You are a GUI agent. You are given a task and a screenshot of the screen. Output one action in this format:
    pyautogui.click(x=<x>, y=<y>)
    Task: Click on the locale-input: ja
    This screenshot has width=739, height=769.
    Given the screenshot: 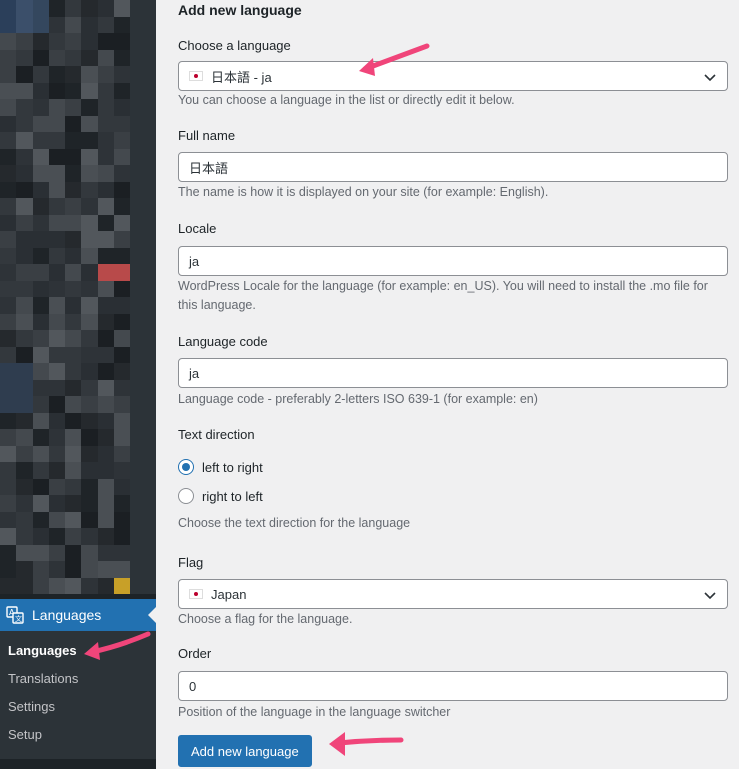 What is the action you would take?
    pyautogui.click(x=453, y=261)
    